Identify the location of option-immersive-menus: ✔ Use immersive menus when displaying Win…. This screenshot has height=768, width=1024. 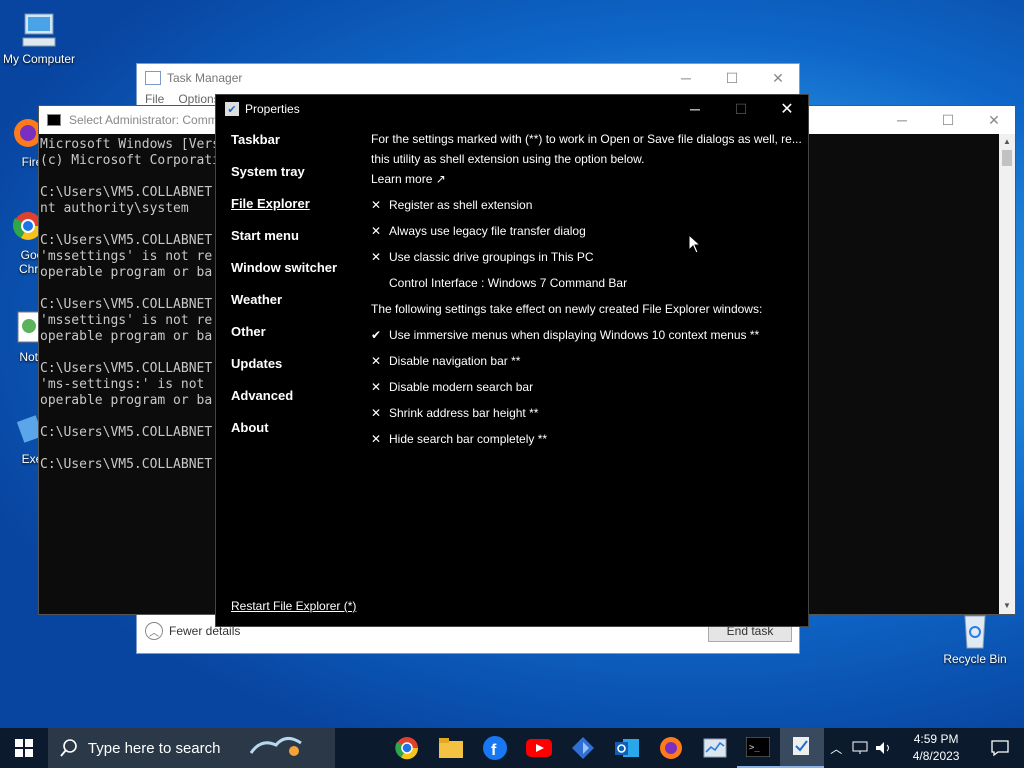
(586, 335).